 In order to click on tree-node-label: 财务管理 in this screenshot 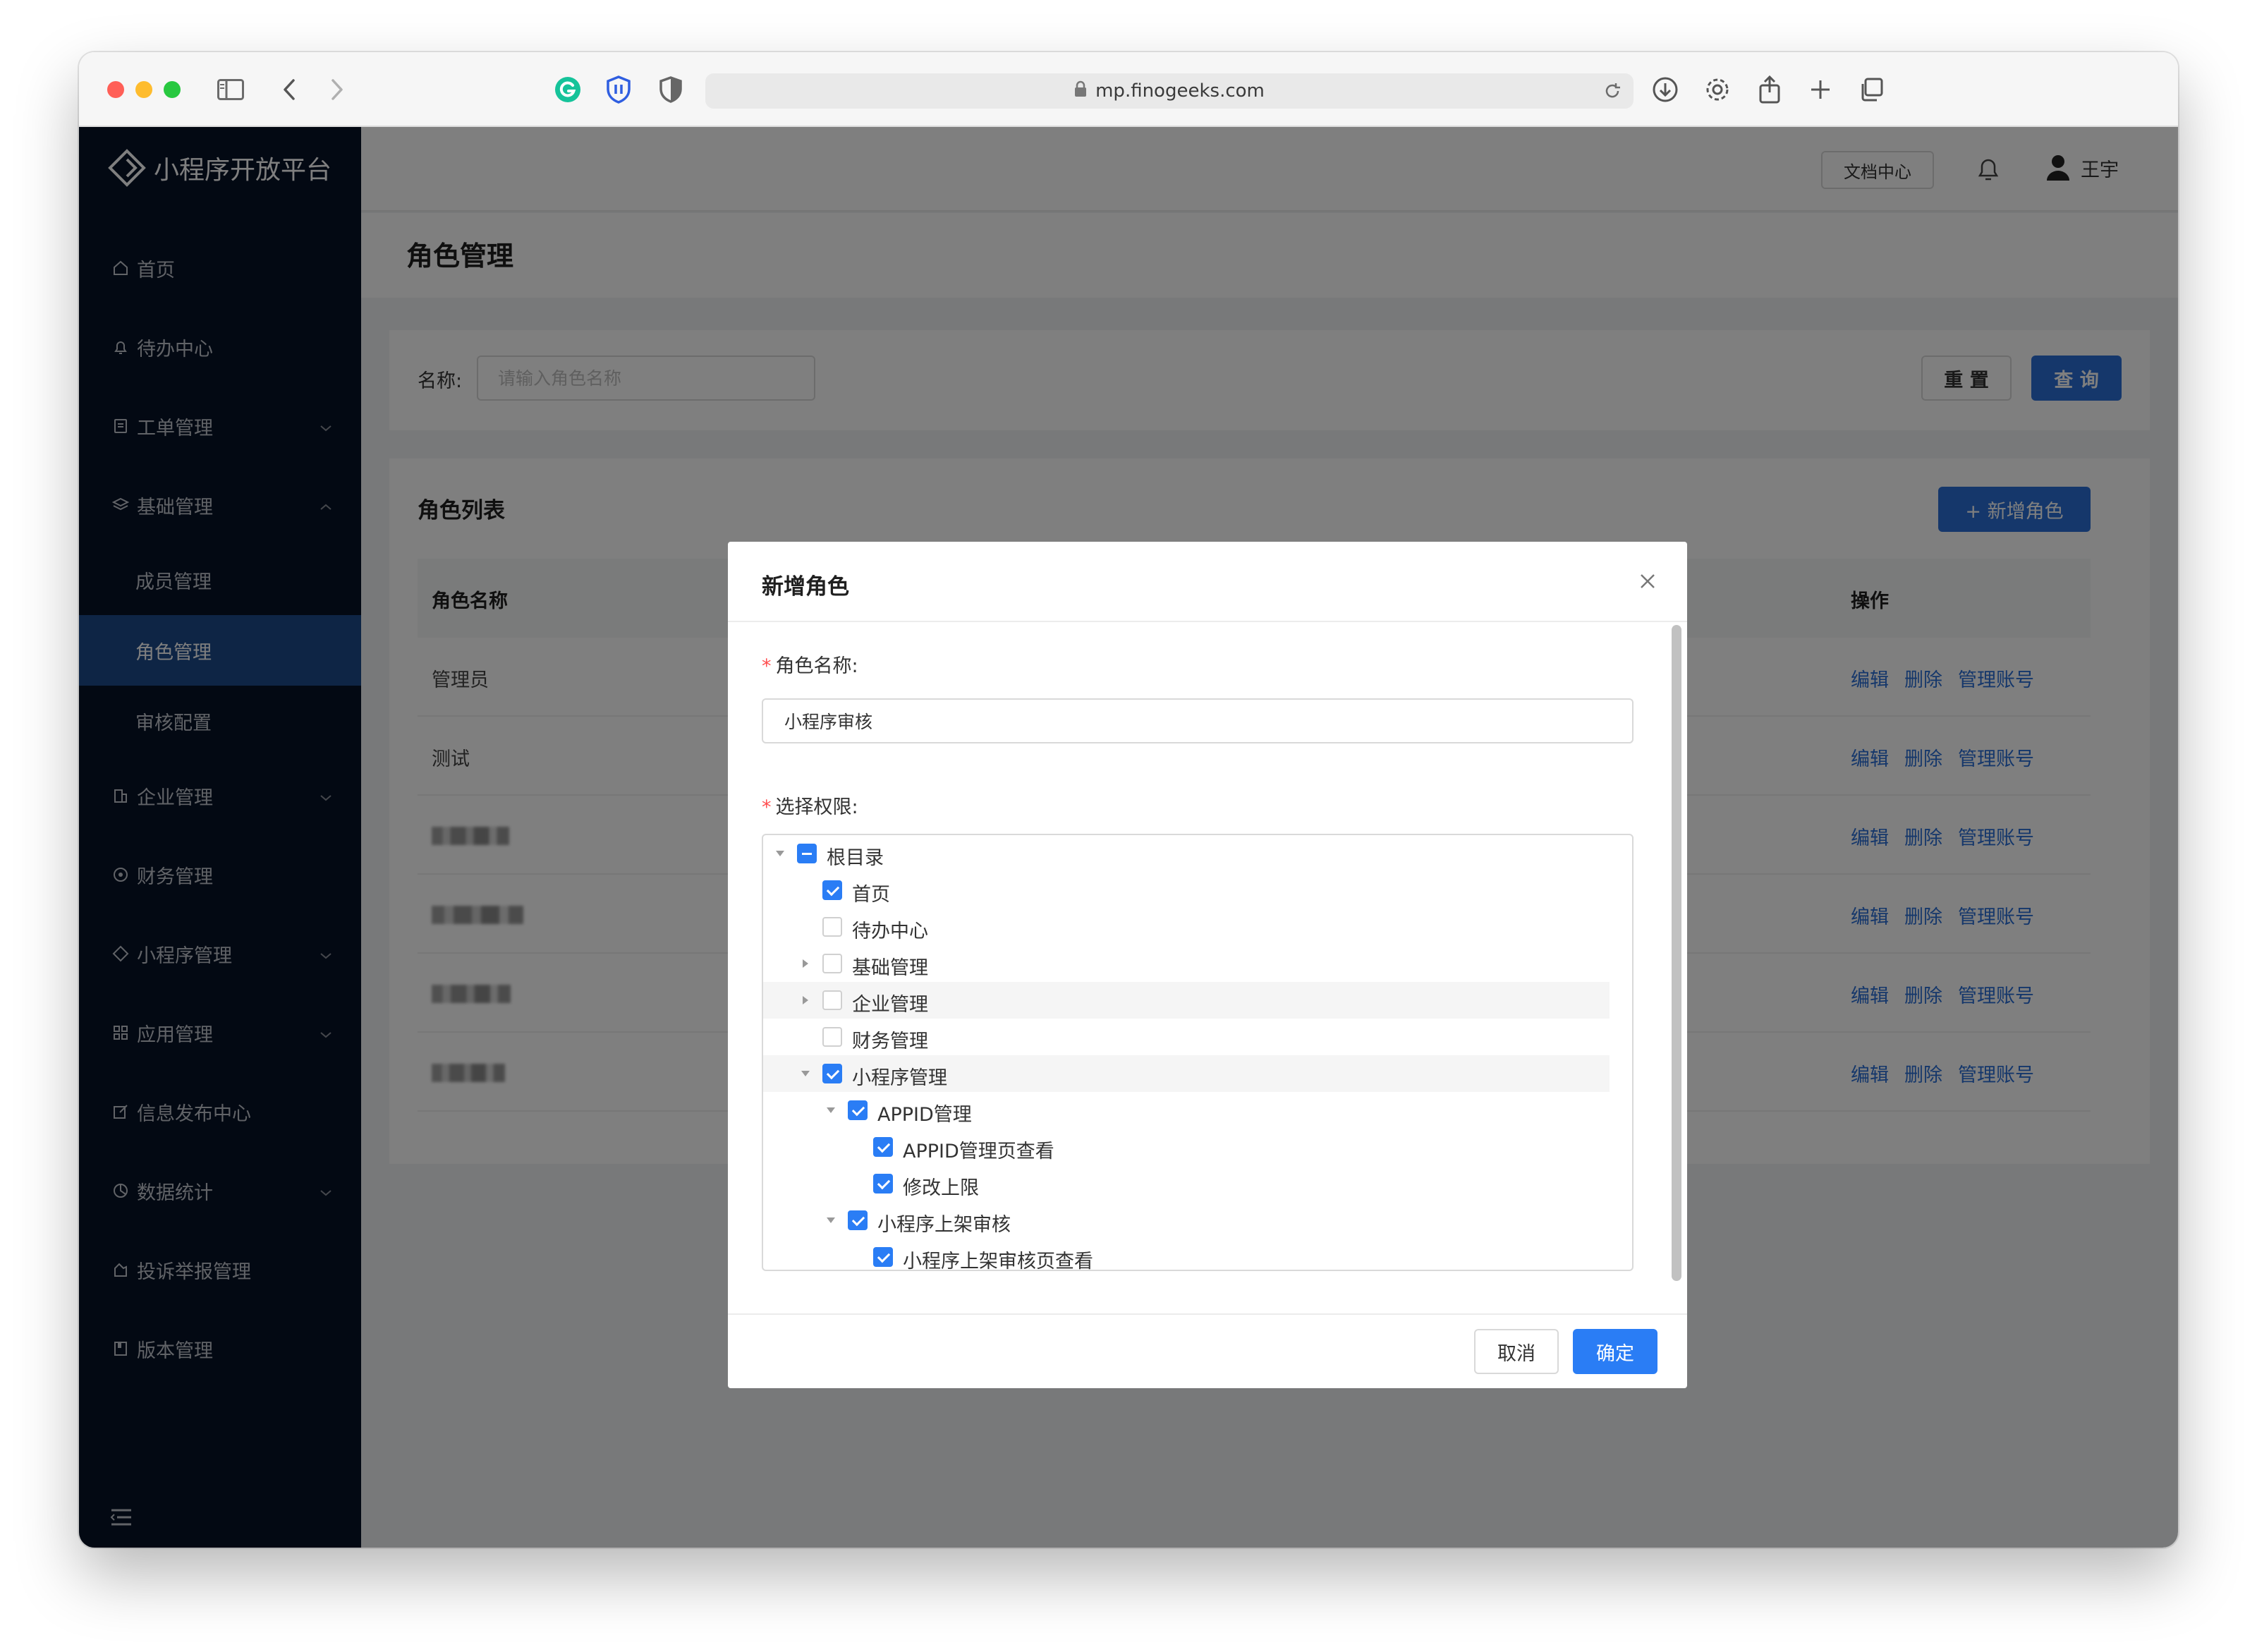, I will do `click(890, 1041)`.